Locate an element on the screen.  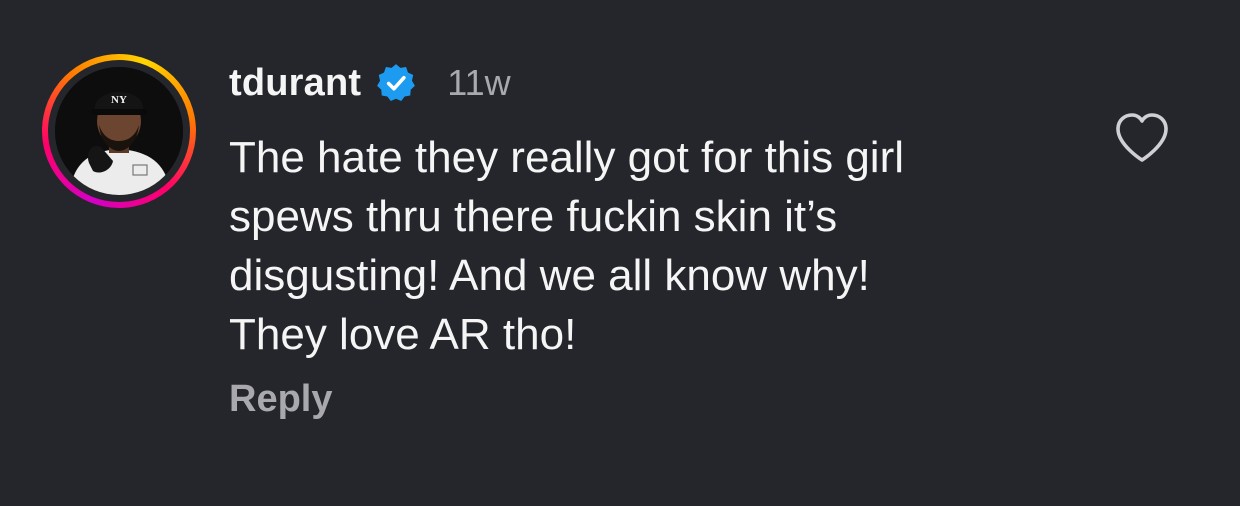
cap-logo: NY is located at coordinates (119, 100).